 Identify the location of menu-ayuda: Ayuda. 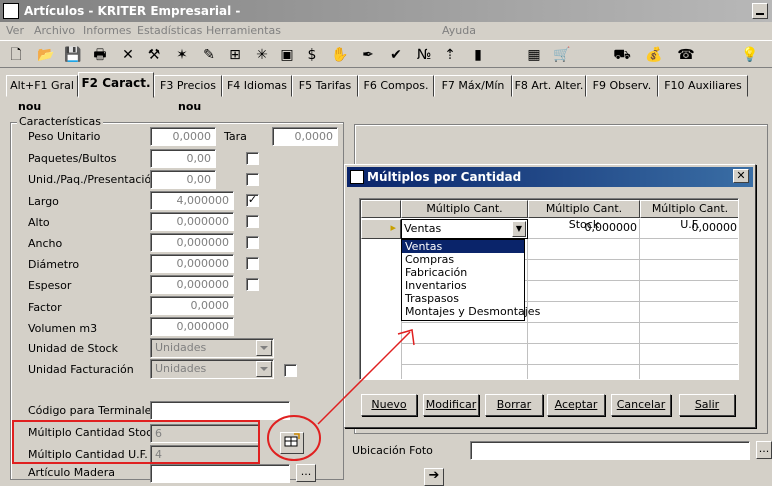
(459, 30).